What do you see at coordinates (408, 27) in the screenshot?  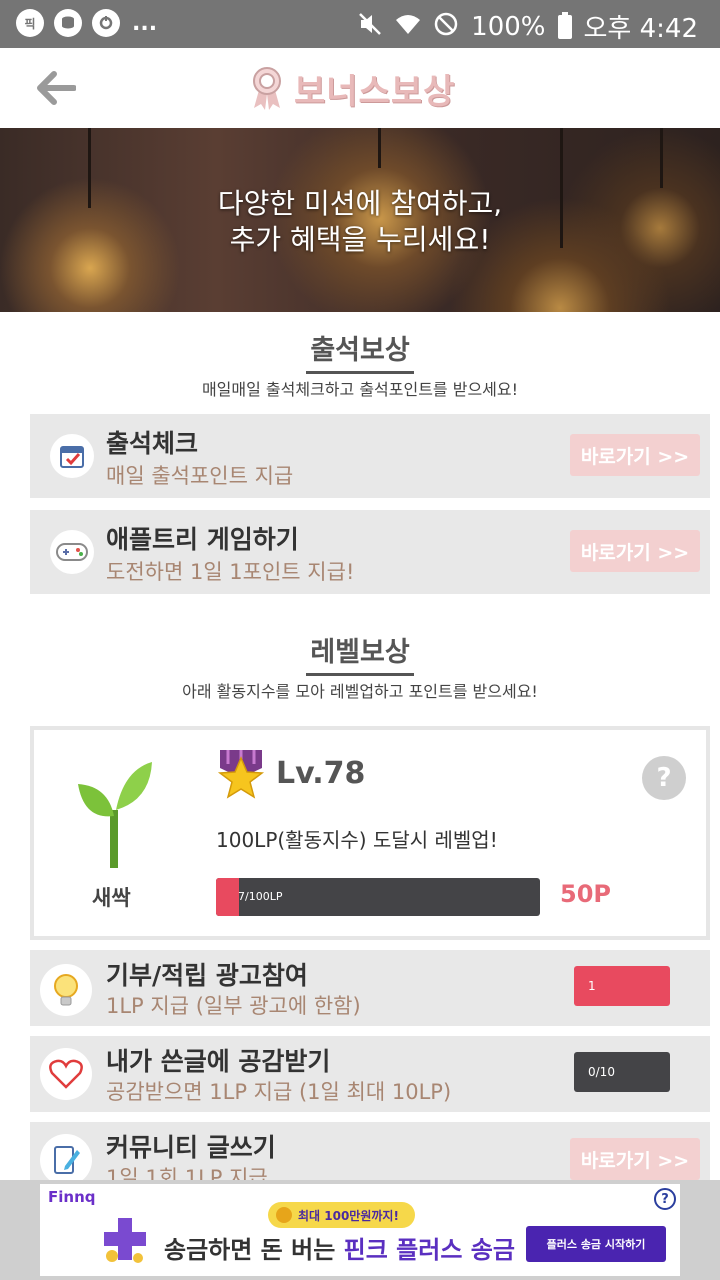 I see `wifi-icon` at bounding box center [408, 27].